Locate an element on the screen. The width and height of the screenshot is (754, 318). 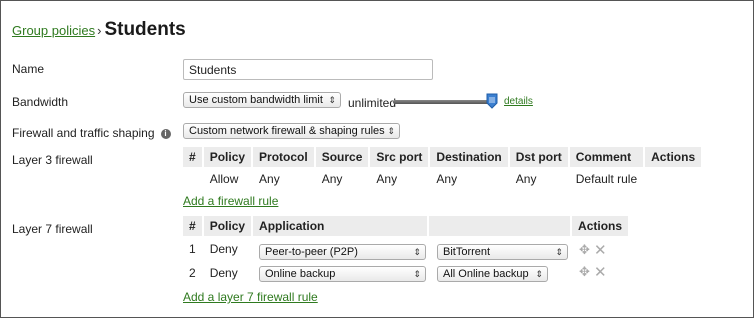
layer7-header-row: # Policy Application Actions is located at coordinates (406, 226).